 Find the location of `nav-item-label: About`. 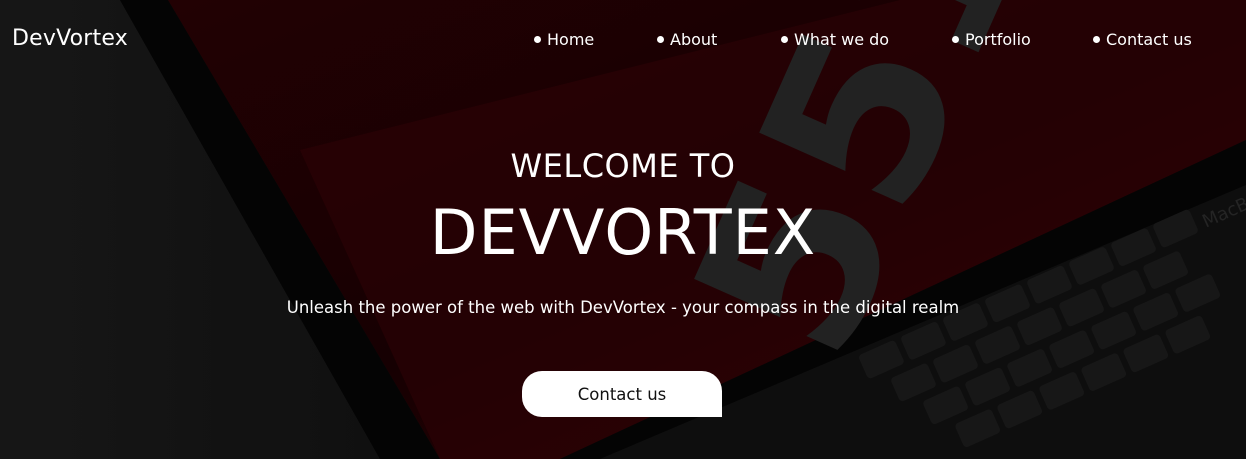

nav-item-label: About is located at coordinates (694, 39).